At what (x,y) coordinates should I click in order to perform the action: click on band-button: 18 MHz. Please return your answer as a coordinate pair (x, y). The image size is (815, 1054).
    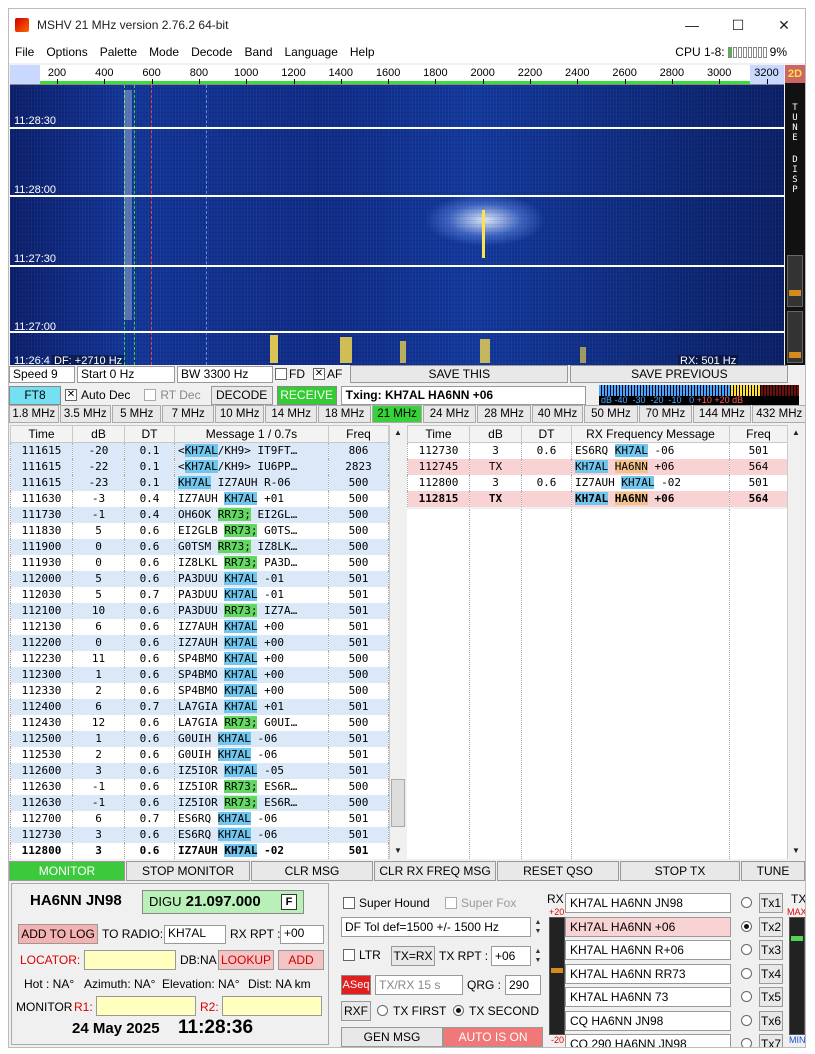
    Looking at the image, I should click on (344, 414).